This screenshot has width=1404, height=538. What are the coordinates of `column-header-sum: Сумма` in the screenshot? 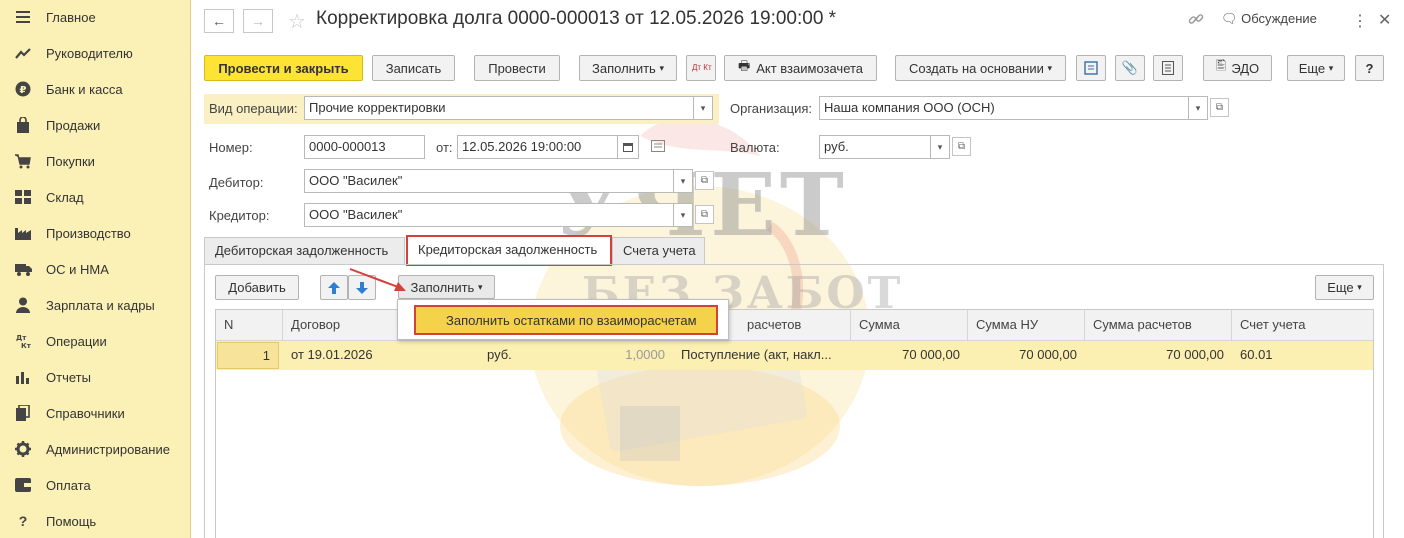 It's located at (909, 325).